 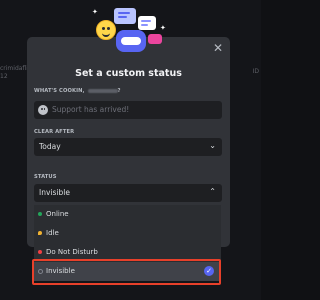 What do you see at coordinates (72, 251) in the screenshot?
I see `status-option-label: Do Not Disturb` at bounding box center [72, 251].